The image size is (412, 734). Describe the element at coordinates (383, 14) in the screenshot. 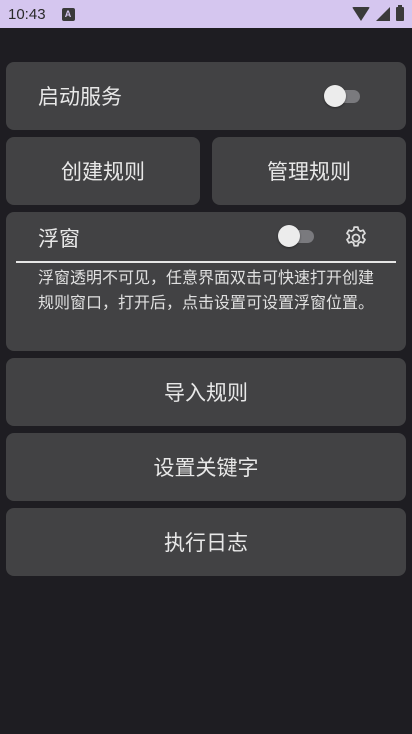

I see `signal-icon` at that location.